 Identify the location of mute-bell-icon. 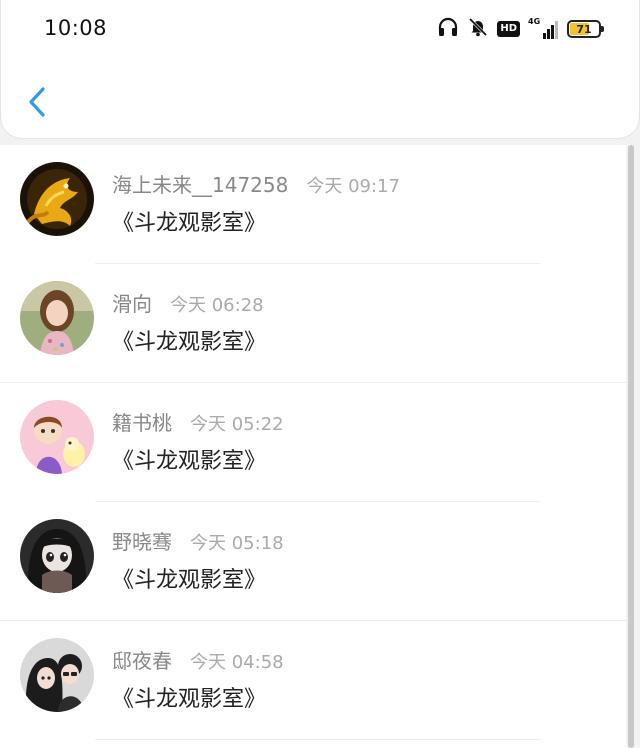
(478, 29).